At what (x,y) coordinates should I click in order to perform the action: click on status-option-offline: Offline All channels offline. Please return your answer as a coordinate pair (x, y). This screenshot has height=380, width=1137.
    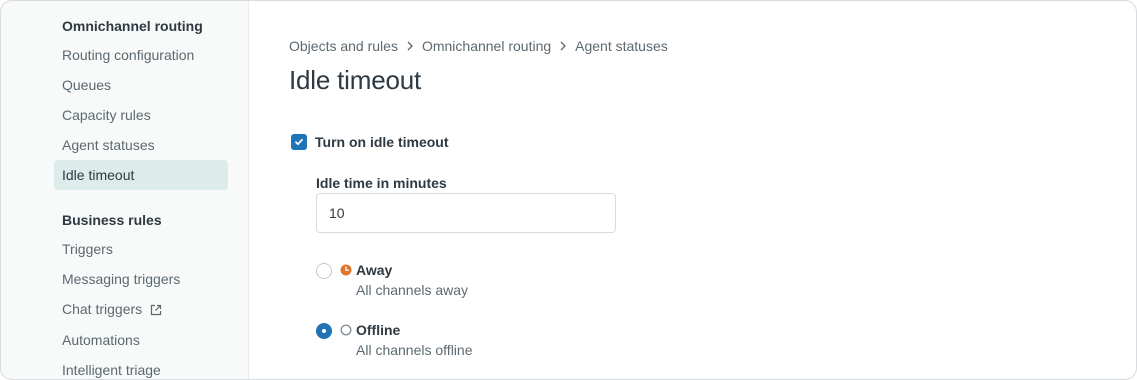
    Looking at the image, I should click on (394, 340).